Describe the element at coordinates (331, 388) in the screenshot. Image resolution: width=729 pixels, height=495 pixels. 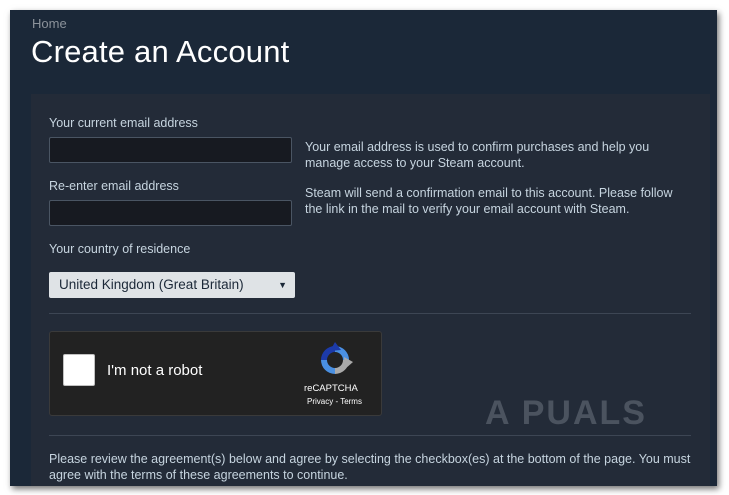
I see `recaptcha-brand: reCAPTCHA` at that location.